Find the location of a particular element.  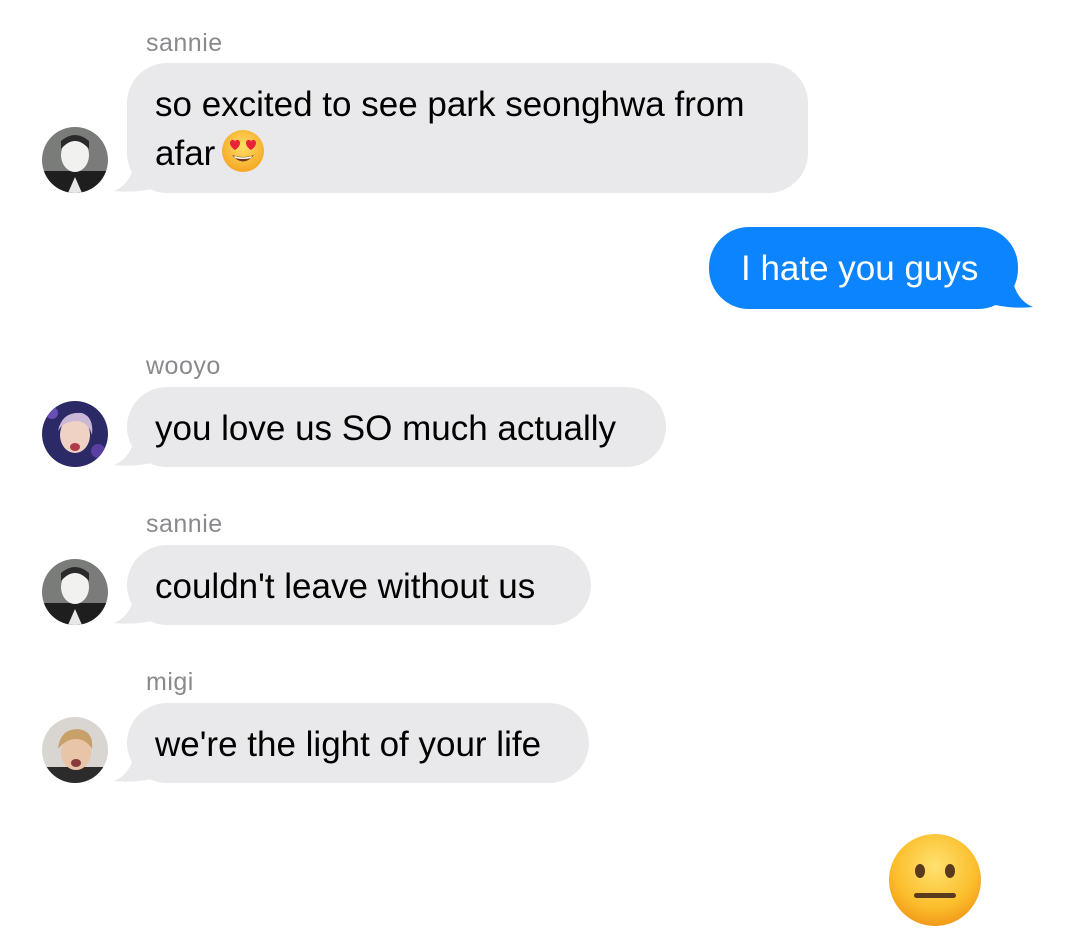

avatar-migi is located at coordinates (75, 750).